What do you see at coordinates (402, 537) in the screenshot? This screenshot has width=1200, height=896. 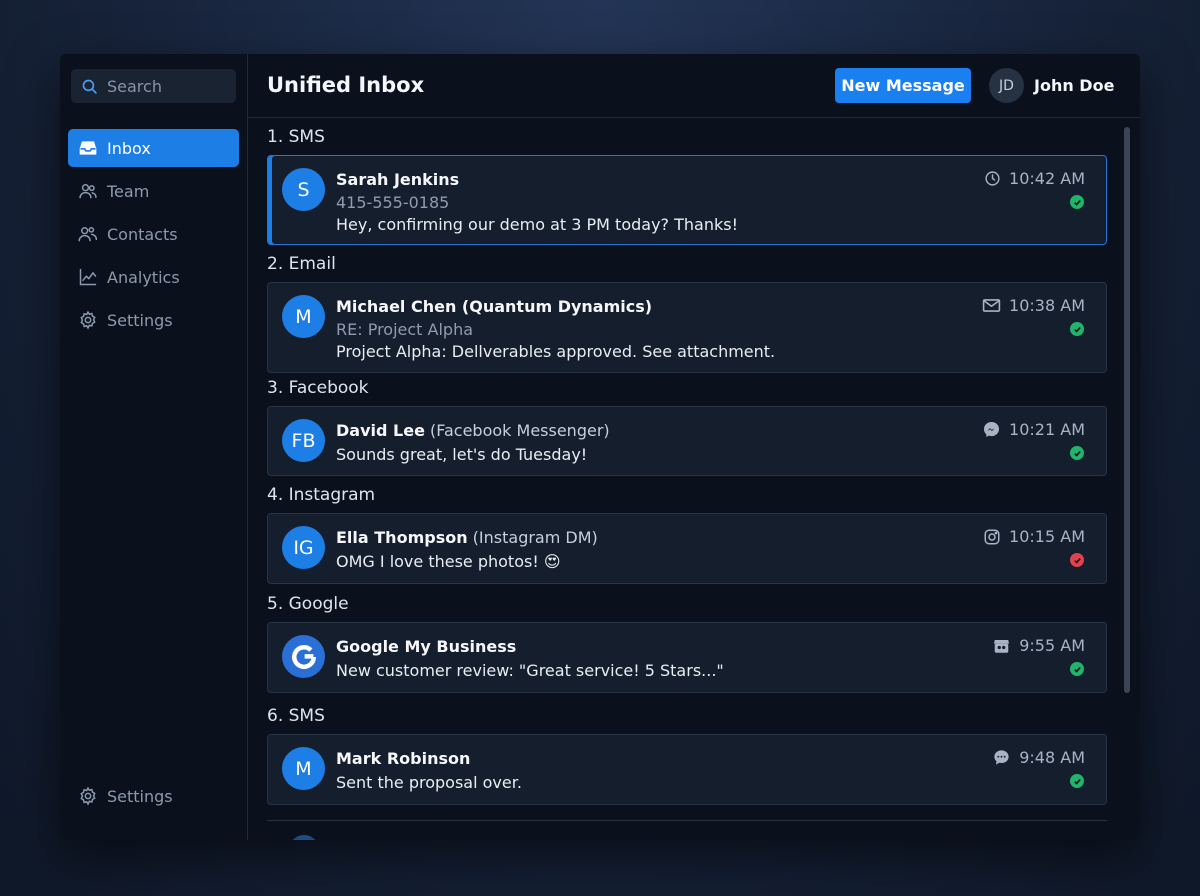 I see `sender-name: Ella Thompson` at bounding box center [402, 537].